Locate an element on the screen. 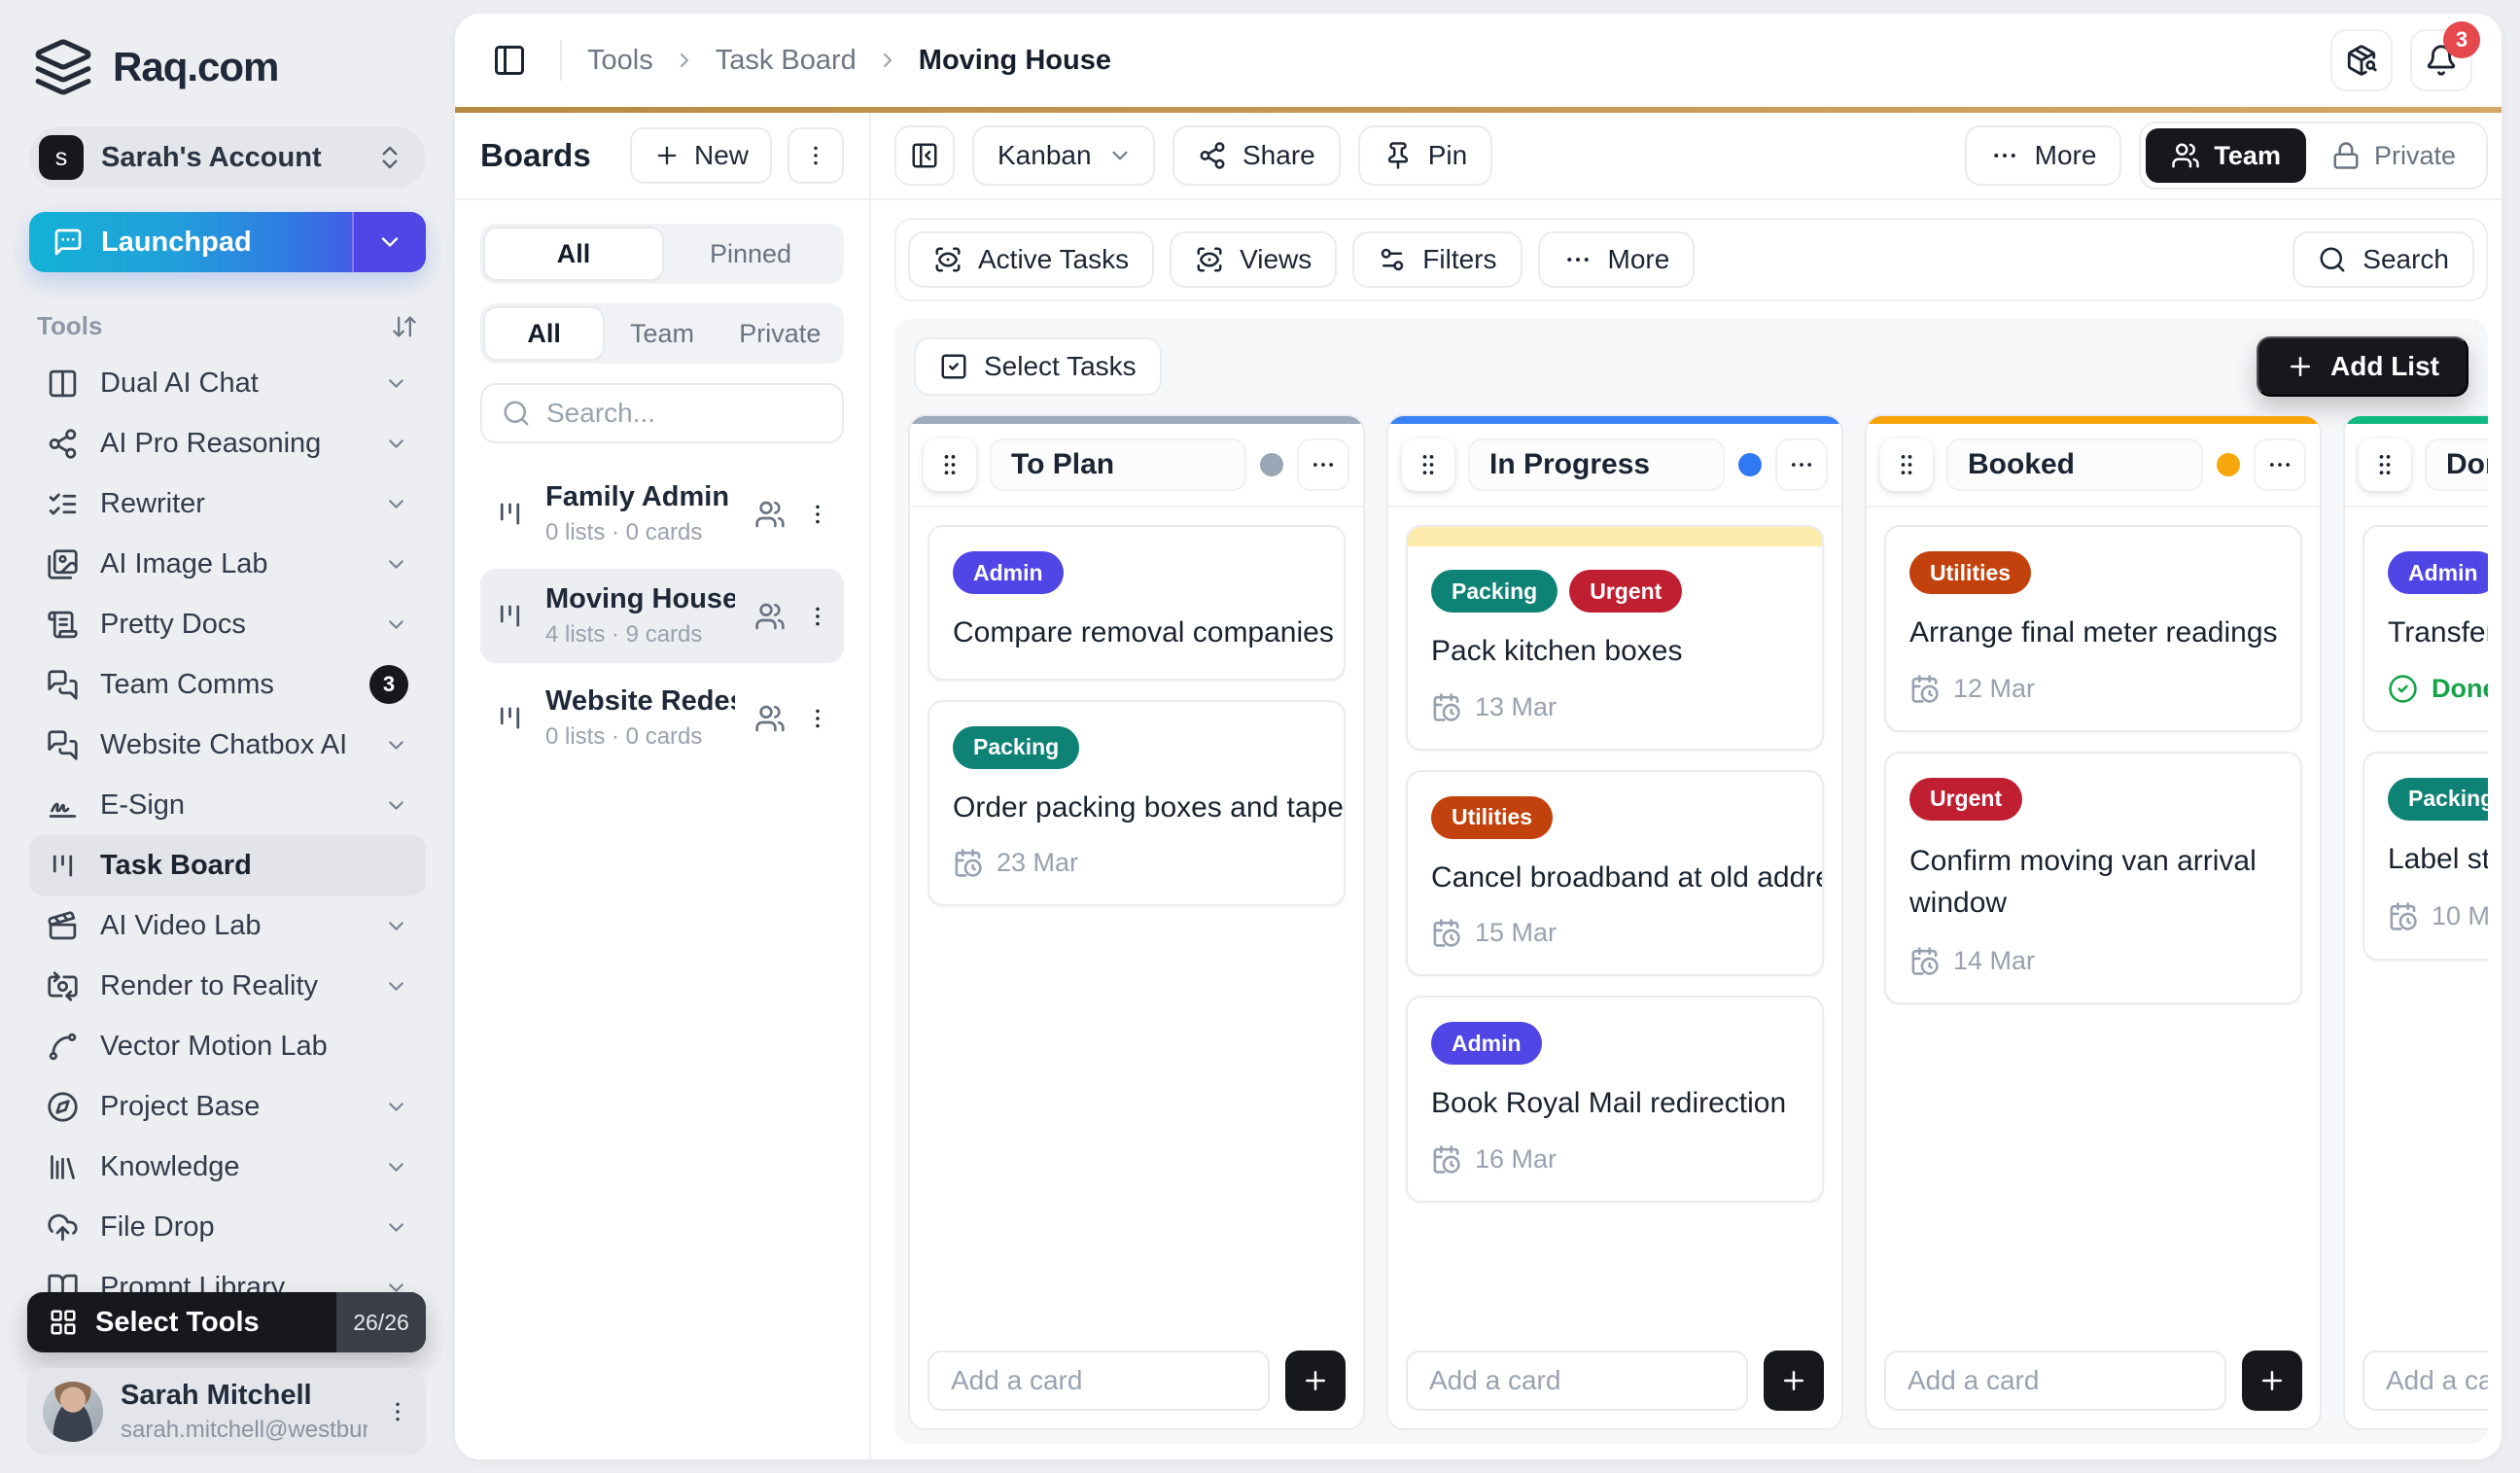 The width and height of the screenshot is (2520, 1473). boards-search is located at coordinates (662, 413).